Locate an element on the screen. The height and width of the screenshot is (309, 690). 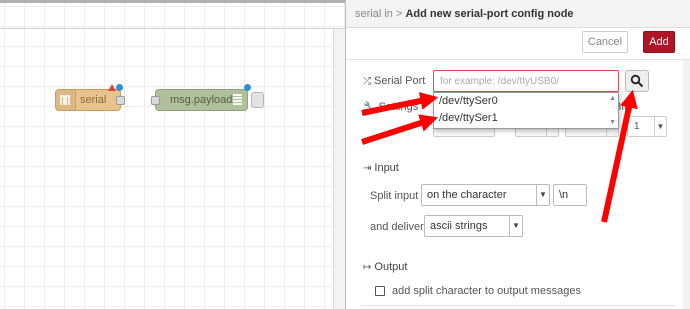
panel-scrollbar is located at coordinates (686, 184).